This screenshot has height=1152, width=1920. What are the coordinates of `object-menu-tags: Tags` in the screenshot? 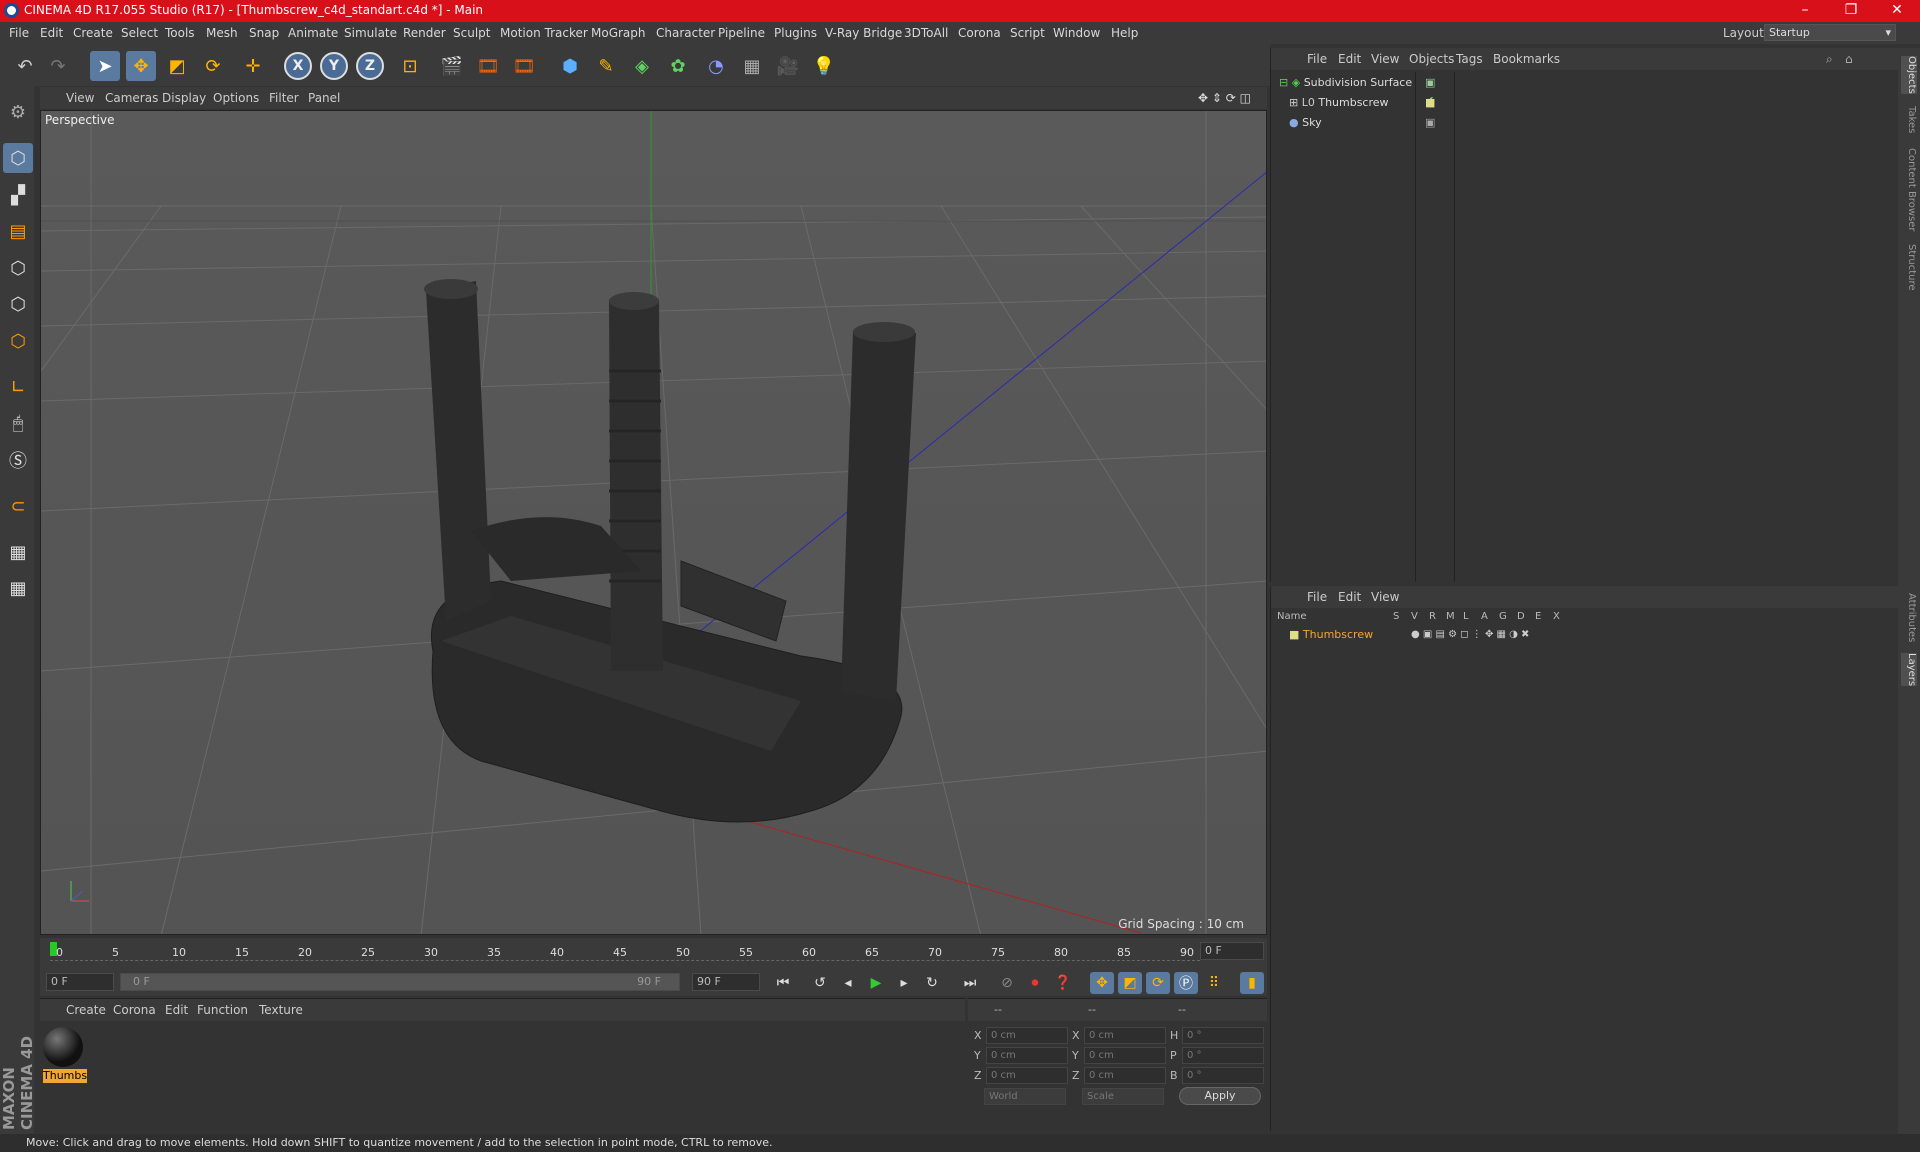 It's located at (1469, 59).